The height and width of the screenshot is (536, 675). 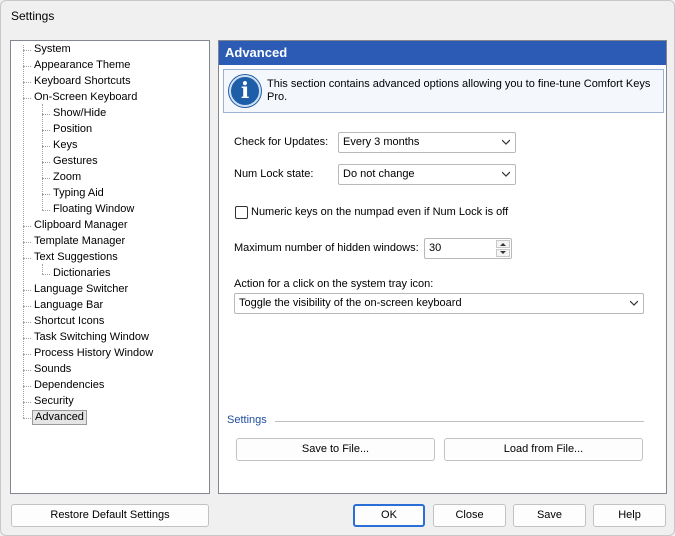 What do you see at coordinates (85, 97) in the screenshot?
I see `tree-item-on-screen-keyboard: On-Screen Keyboard` at bounding box center [85, 97].